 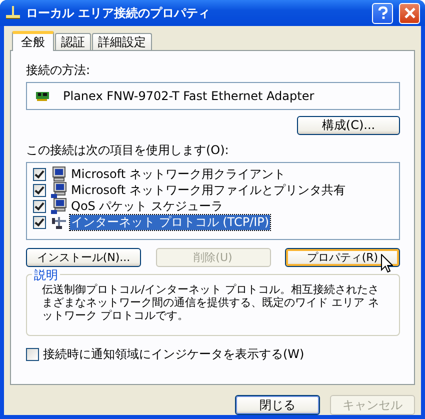 What do you see at coordinates (59, 69) in the screenshot?
I see `connect-using-label: 接続の方法:` at bounding box center [59, 69].